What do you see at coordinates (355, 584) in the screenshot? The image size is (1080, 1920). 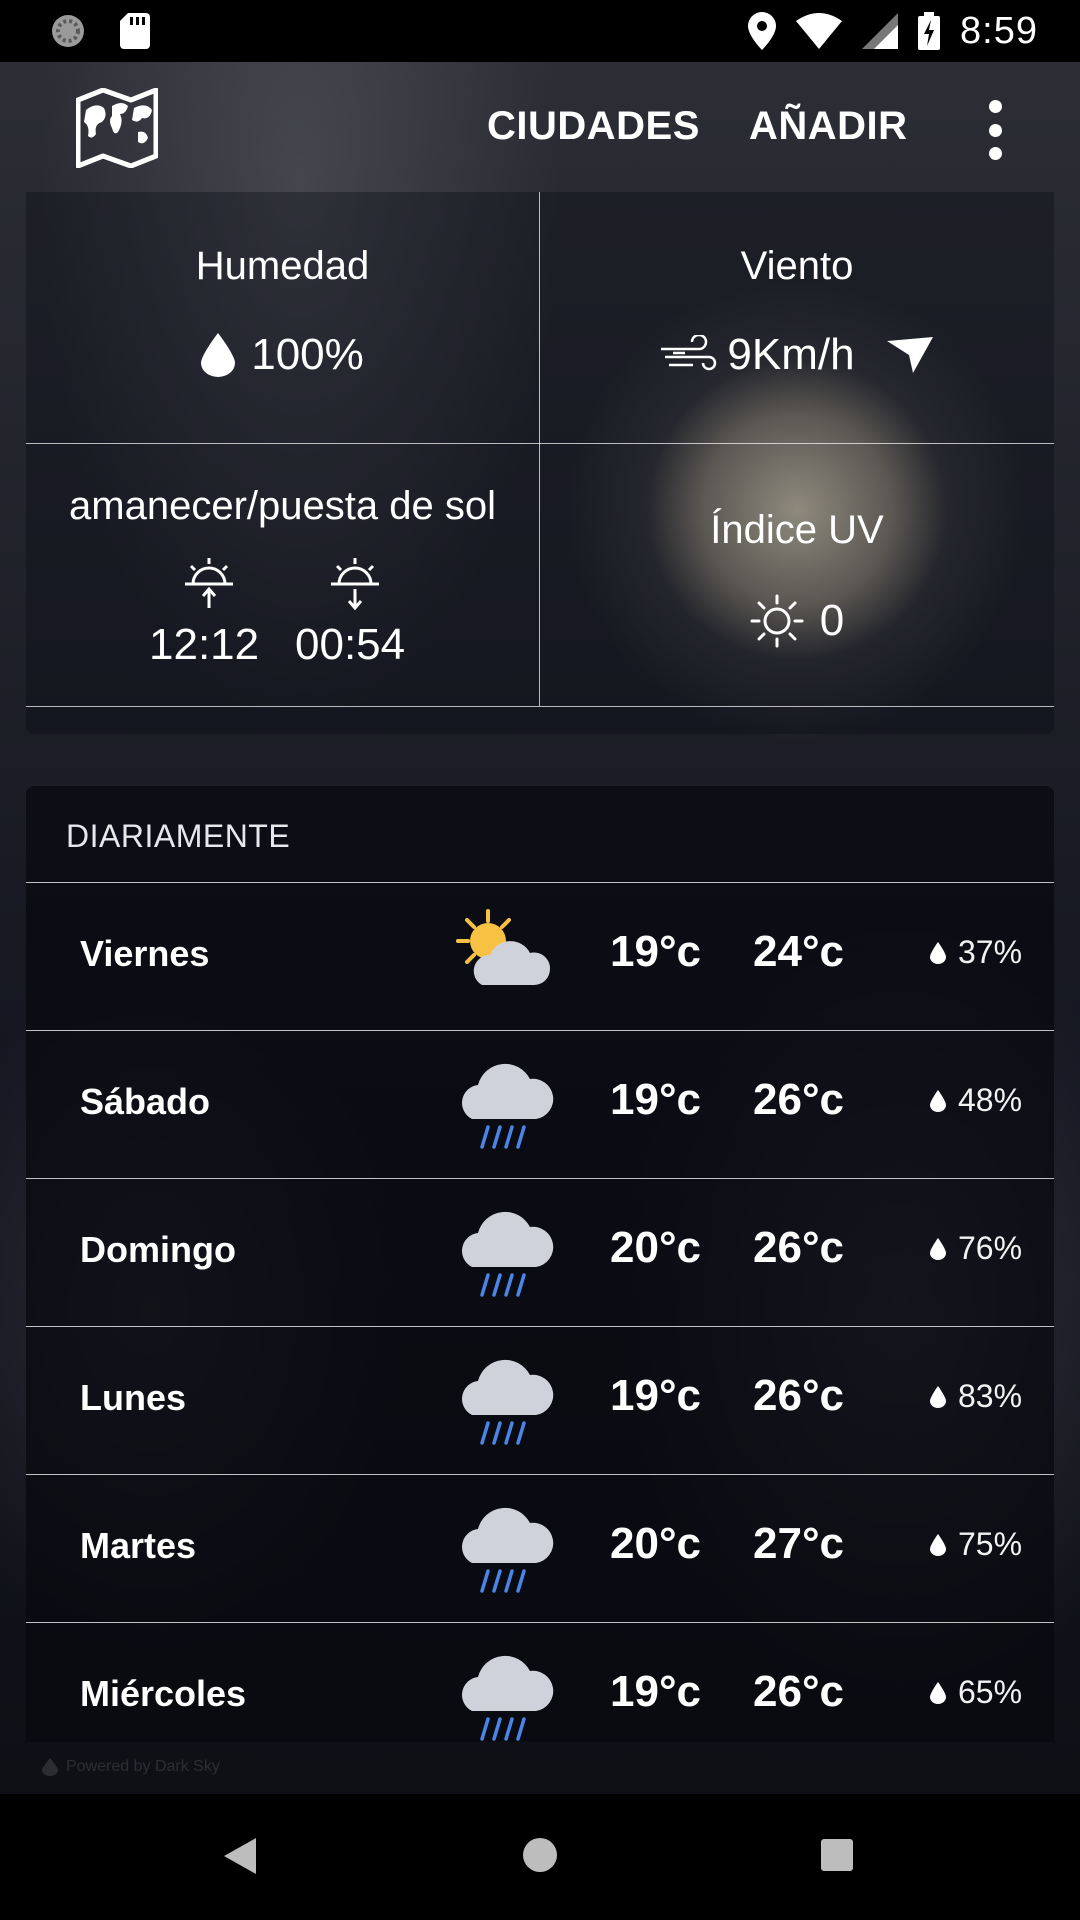 I see `sunset-icon` at bounding box center [355, 584].